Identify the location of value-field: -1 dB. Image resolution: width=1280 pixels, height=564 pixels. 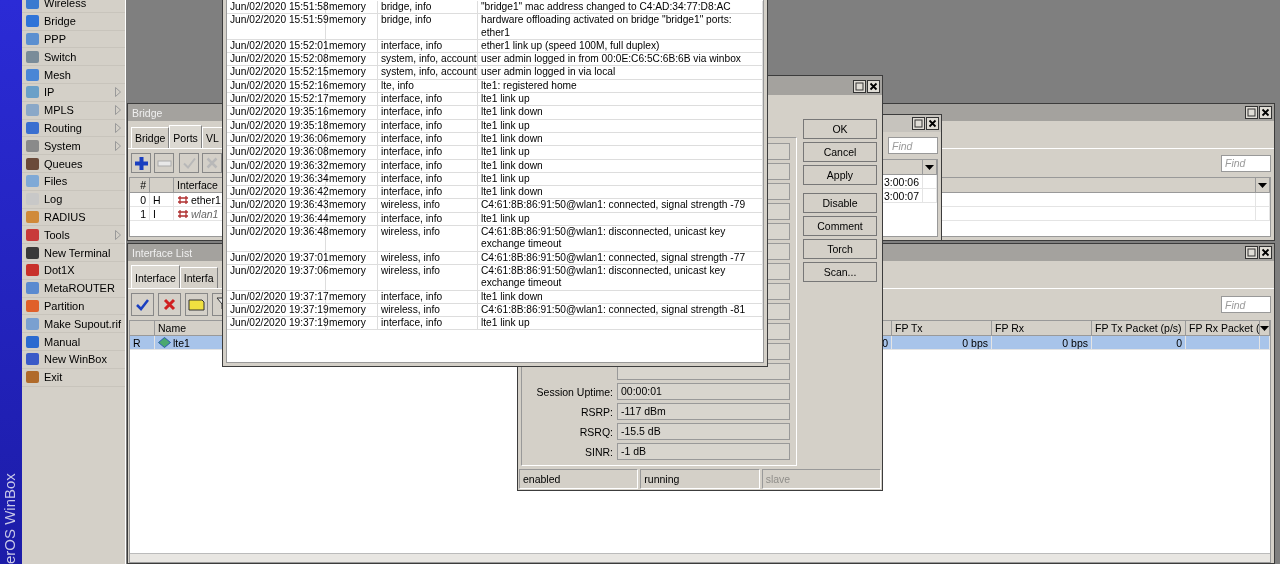
(703, 451).